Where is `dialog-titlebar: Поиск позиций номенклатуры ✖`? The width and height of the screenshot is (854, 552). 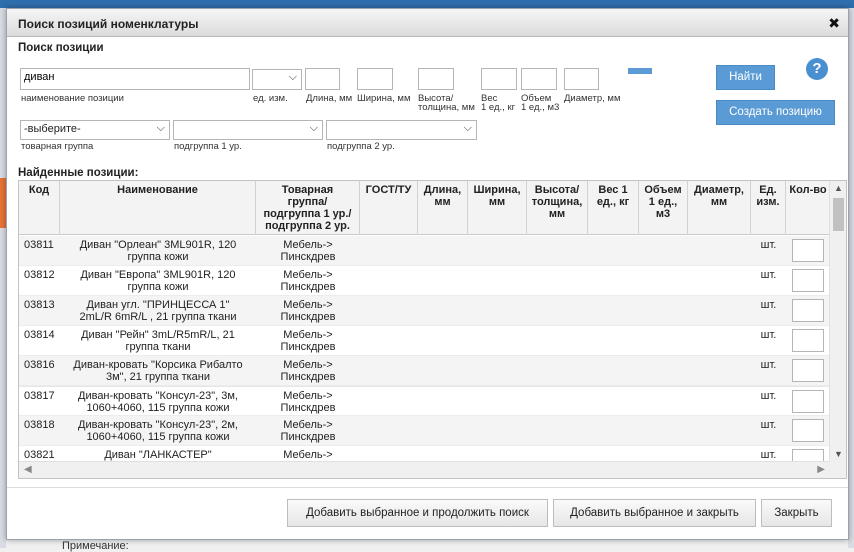 dialog-titlebar: Поиск позиций номенклатуры ✖ is located at coordinates (427, 23).